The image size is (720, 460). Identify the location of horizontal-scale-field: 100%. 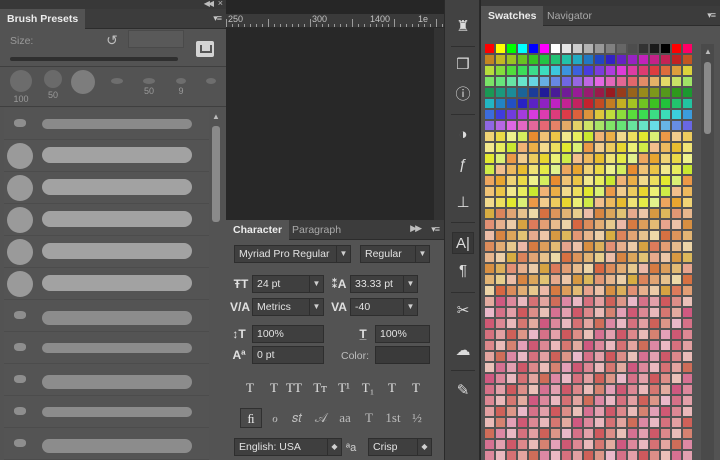
(402, 334).